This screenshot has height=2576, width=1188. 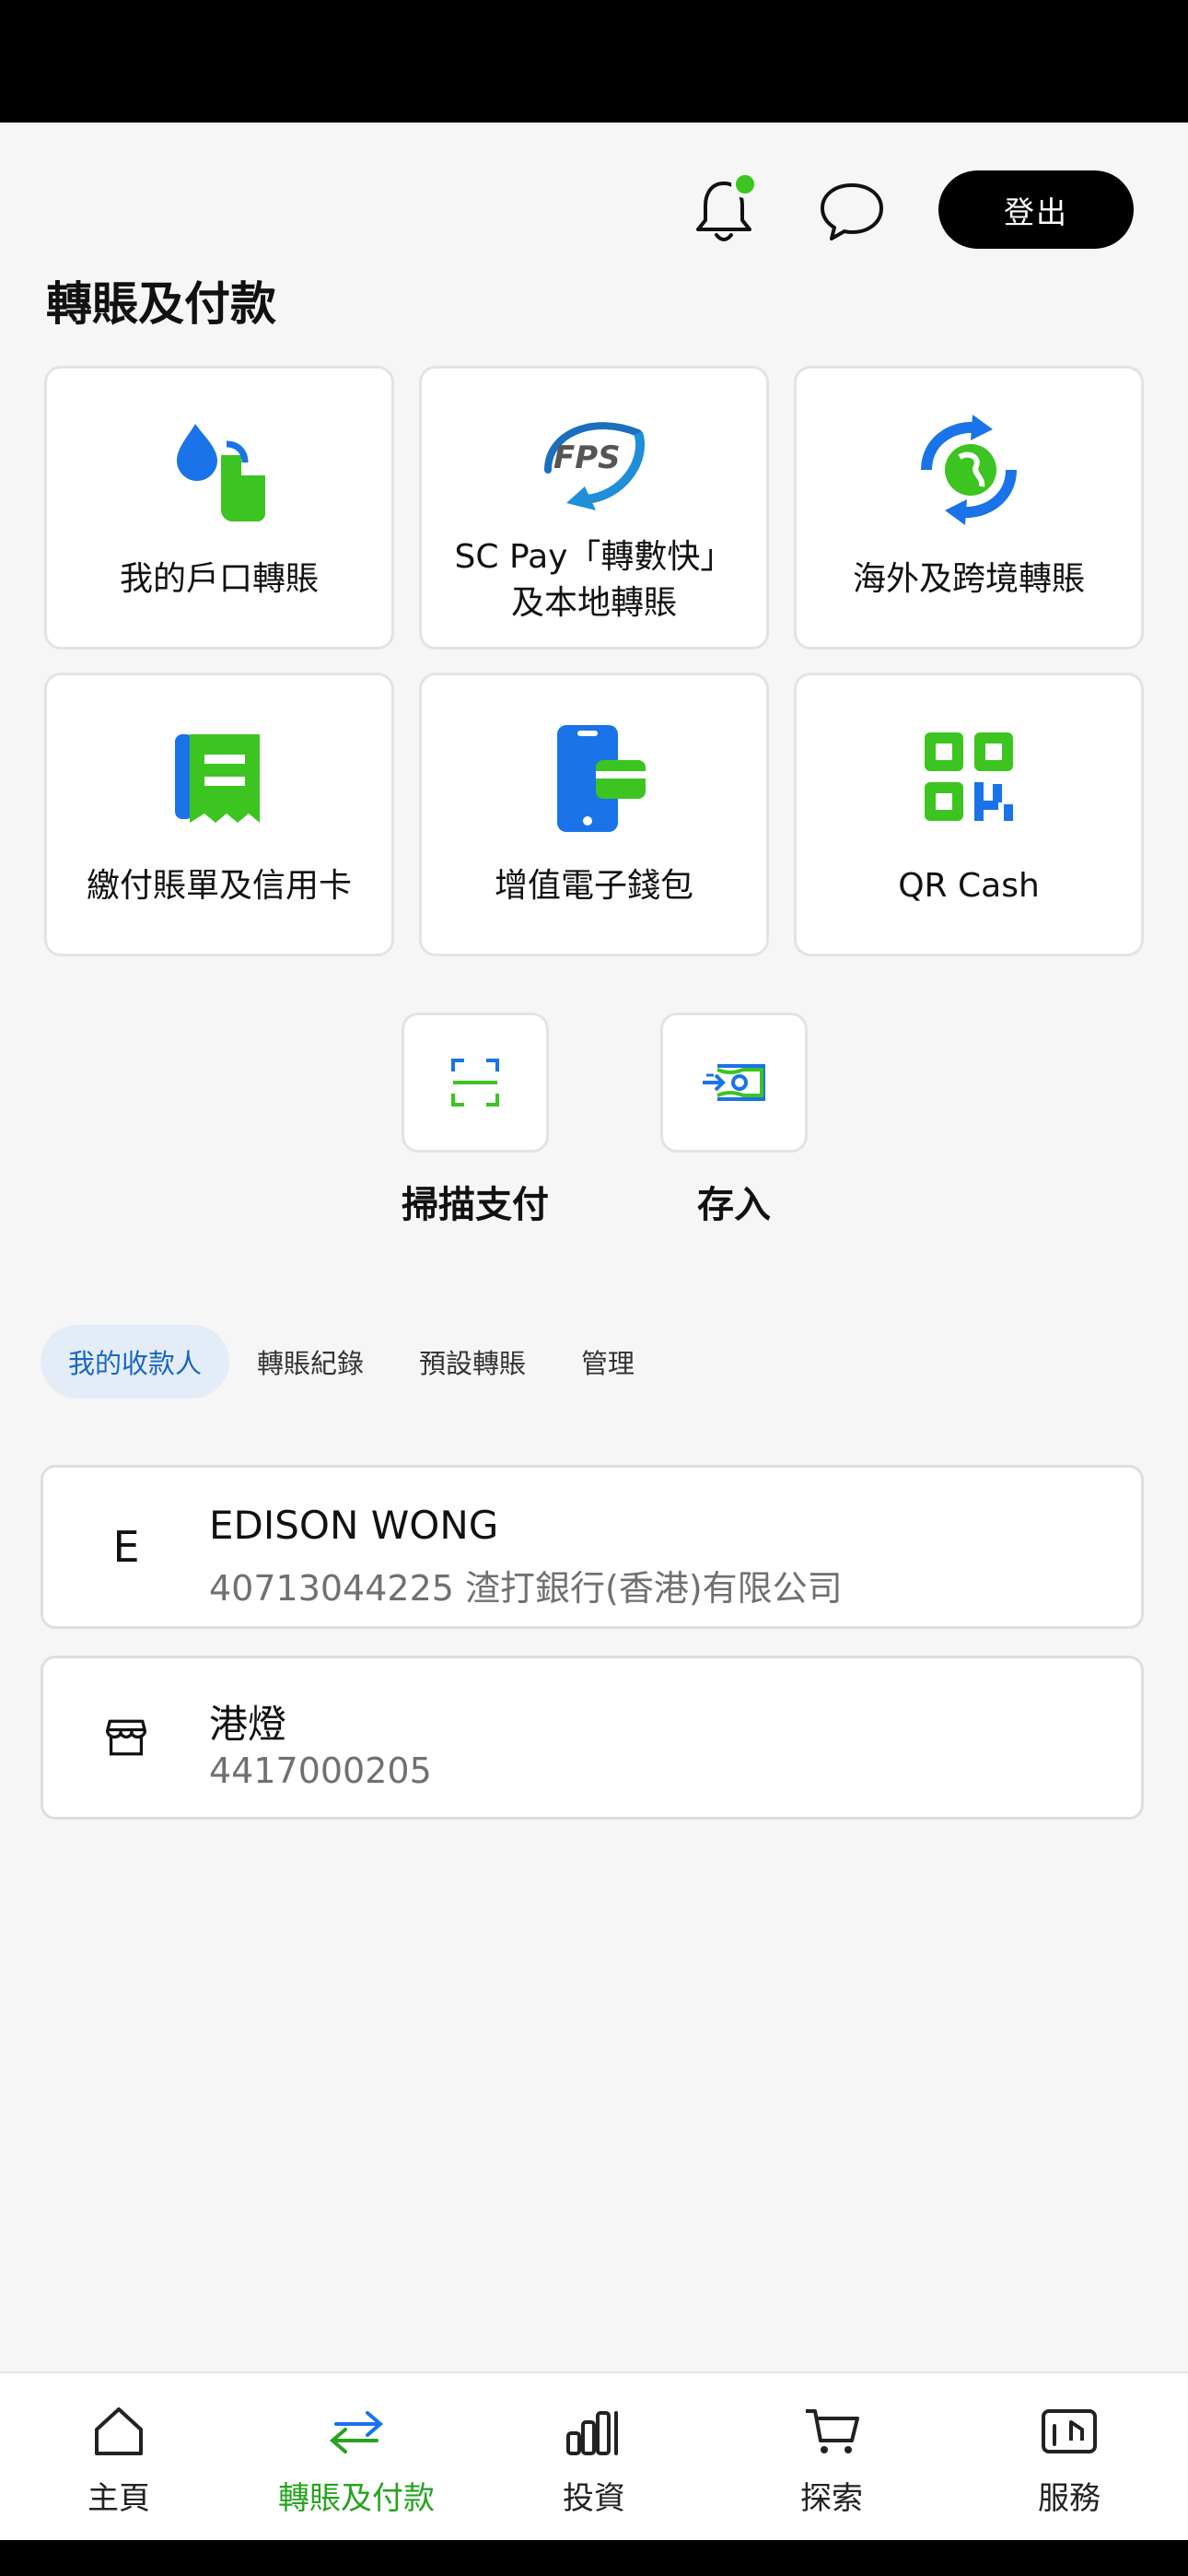 I want to click on transfer-arrows-icon, so click(x=356, y=2432).